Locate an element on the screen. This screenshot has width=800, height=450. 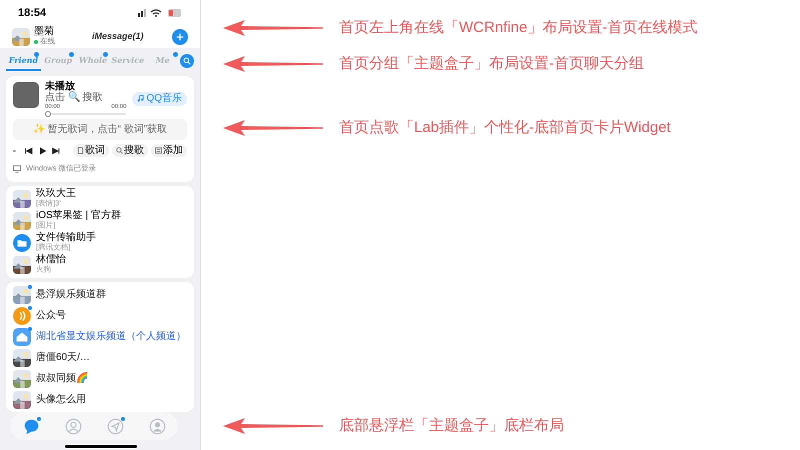
search-button is located at coordinates (187, 61).